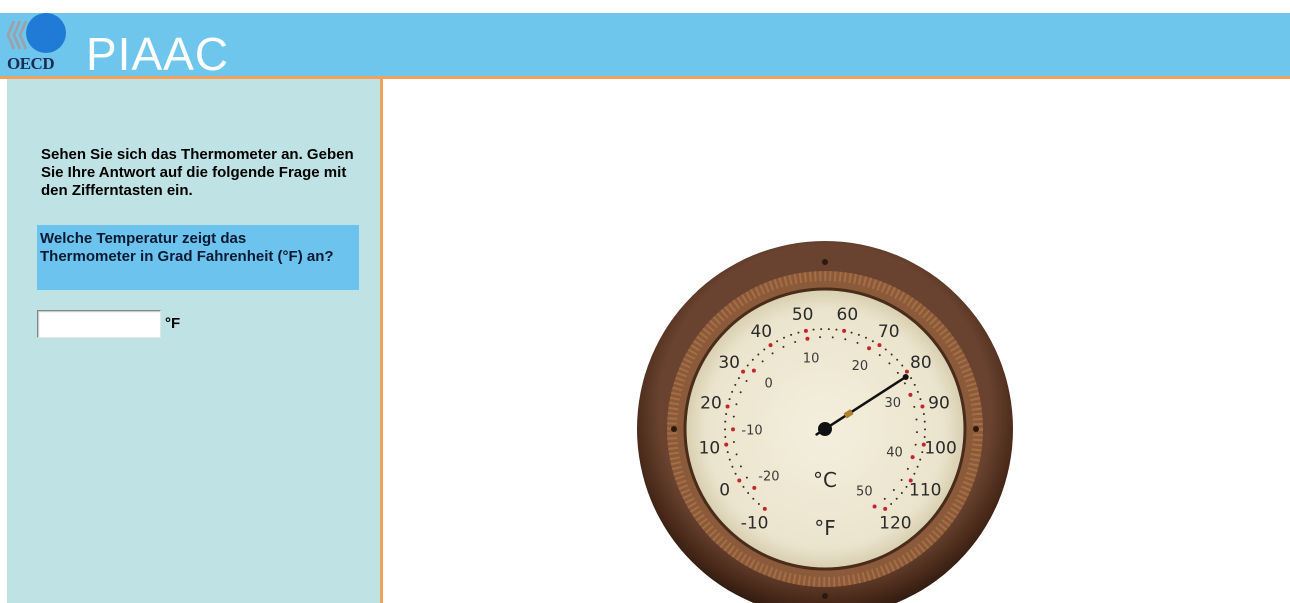 This screenshot has width=1290, height=603. Describe the element at coordinates (848, 315) in the screenshot. I see `fahrenheit-label: 60` at that location.